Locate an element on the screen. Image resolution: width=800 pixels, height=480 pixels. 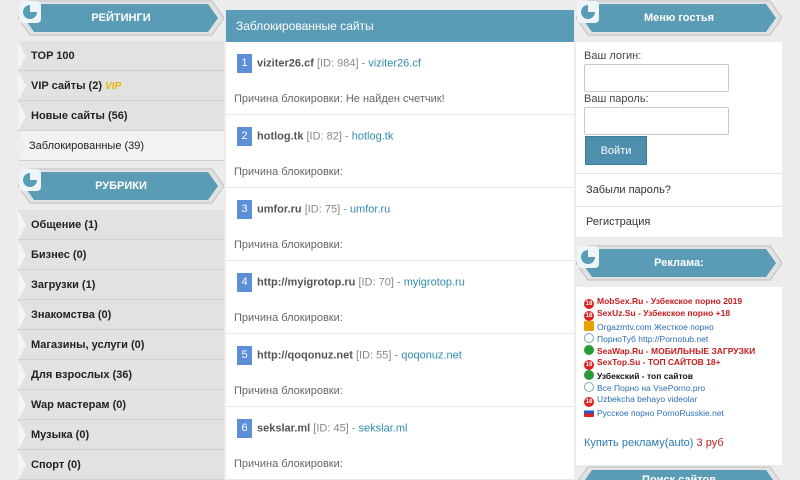
forgot-password-link: Забыли пароль? is located at coordinates (628, 190).